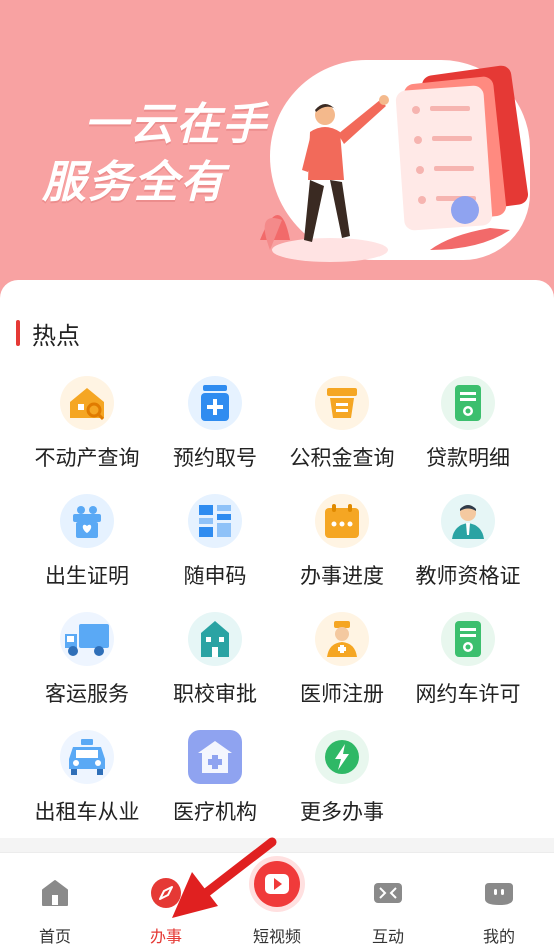 The height and width of the screenshot is (945, 554). What do you see at coordinates (388, 893) in the screenshot?
I see `interact-icon` at bounding box center [388, 893].